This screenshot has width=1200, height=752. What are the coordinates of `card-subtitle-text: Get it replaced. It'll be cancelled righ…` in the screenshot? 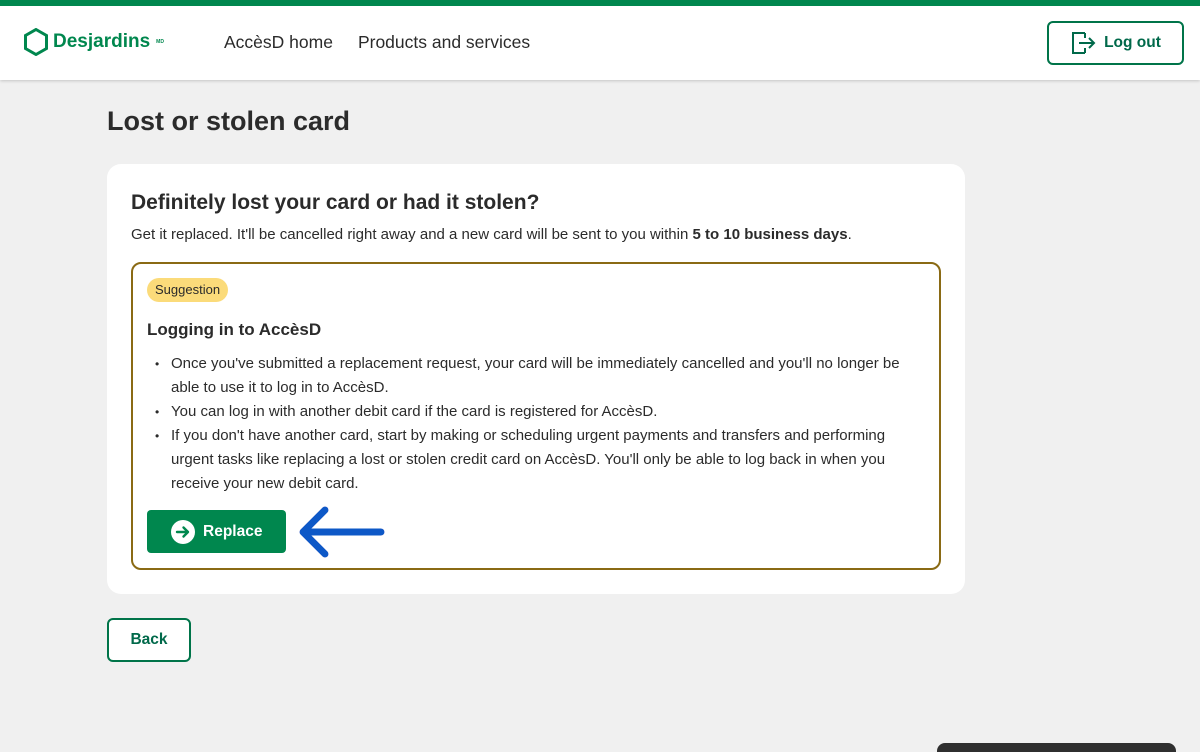 It's located at (410, 234).